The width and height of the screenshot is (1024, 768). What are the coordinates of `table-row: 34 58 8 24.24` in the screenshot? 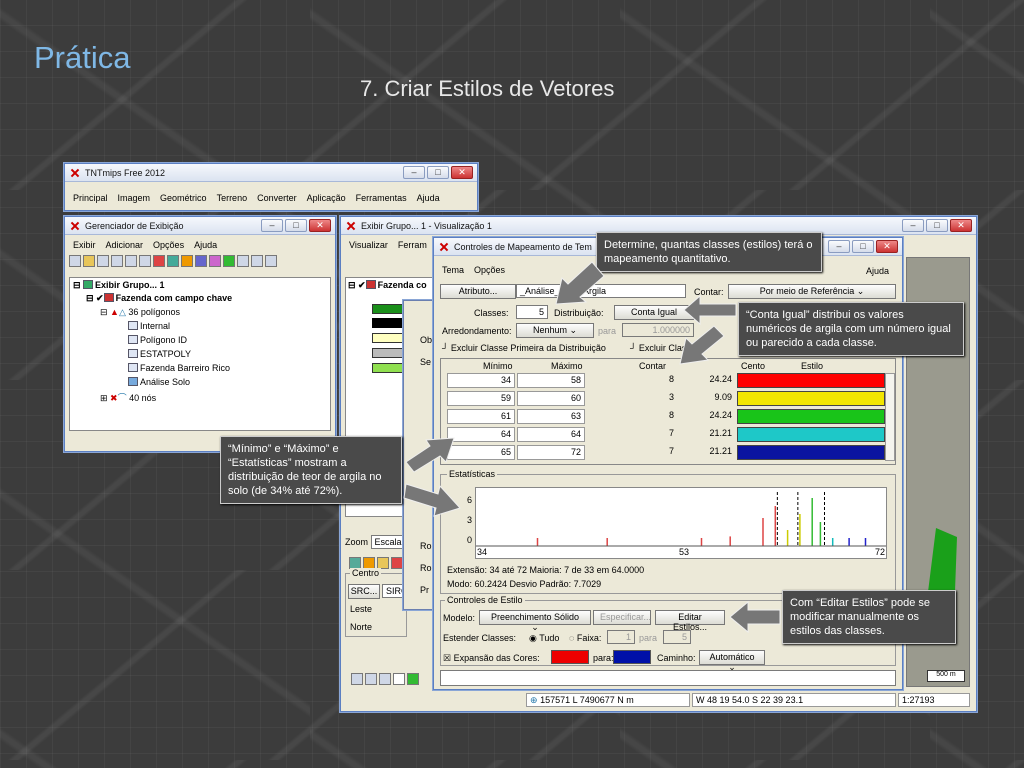 It's located at (669, 380).